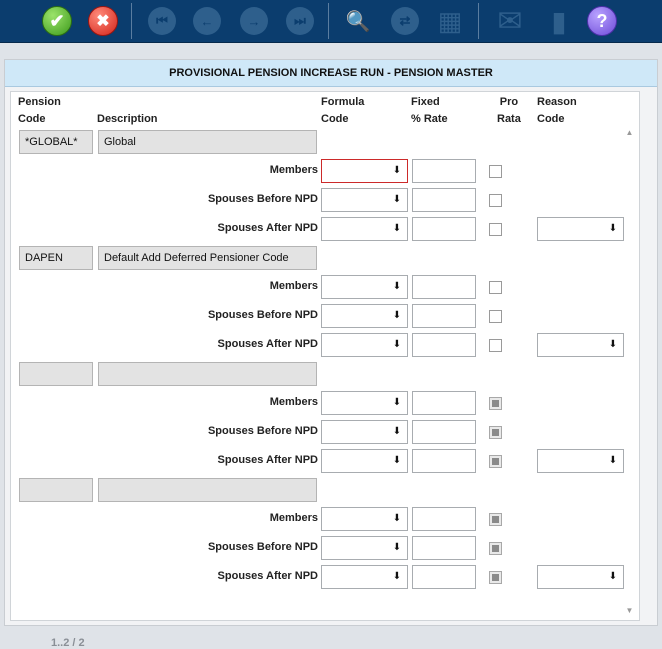 This screenshot has height=649, width=662. Describe the element at coordinates (509, 110) in the screenshot. I see `header-pro-rata: Pro Rata` at that location.